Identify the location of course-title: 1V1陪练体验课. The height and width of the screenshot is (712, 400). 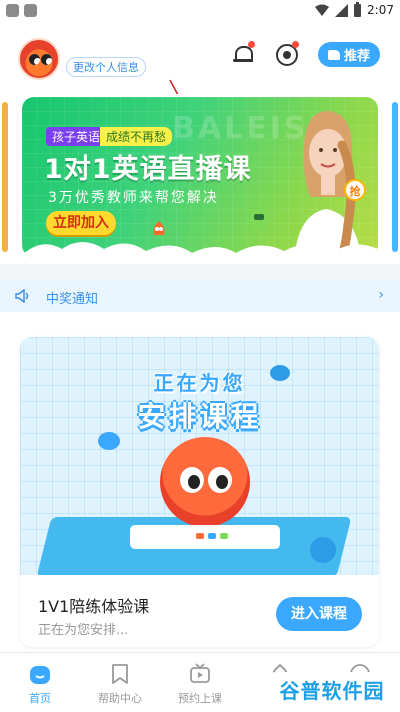
(94, 606).